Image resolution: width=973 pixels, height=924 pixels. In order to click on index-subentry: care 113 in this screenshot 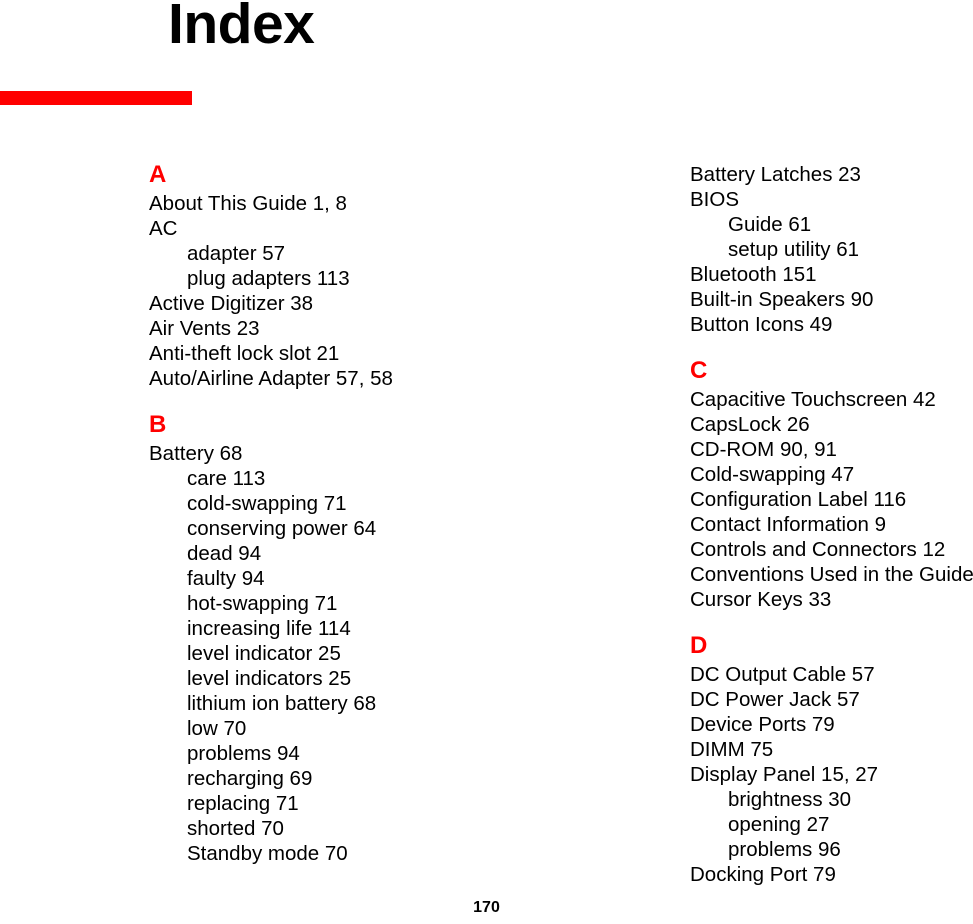, I will do `click(291, 478)`.